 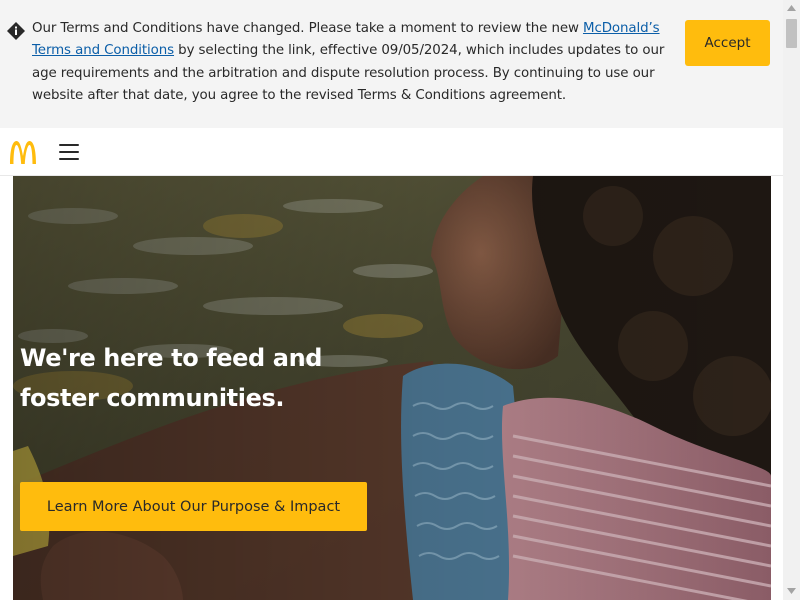 What do you see at coordinates (791, 33) in the screenshot?
I see `scroll-thumb` at bounding box center [791, 33].